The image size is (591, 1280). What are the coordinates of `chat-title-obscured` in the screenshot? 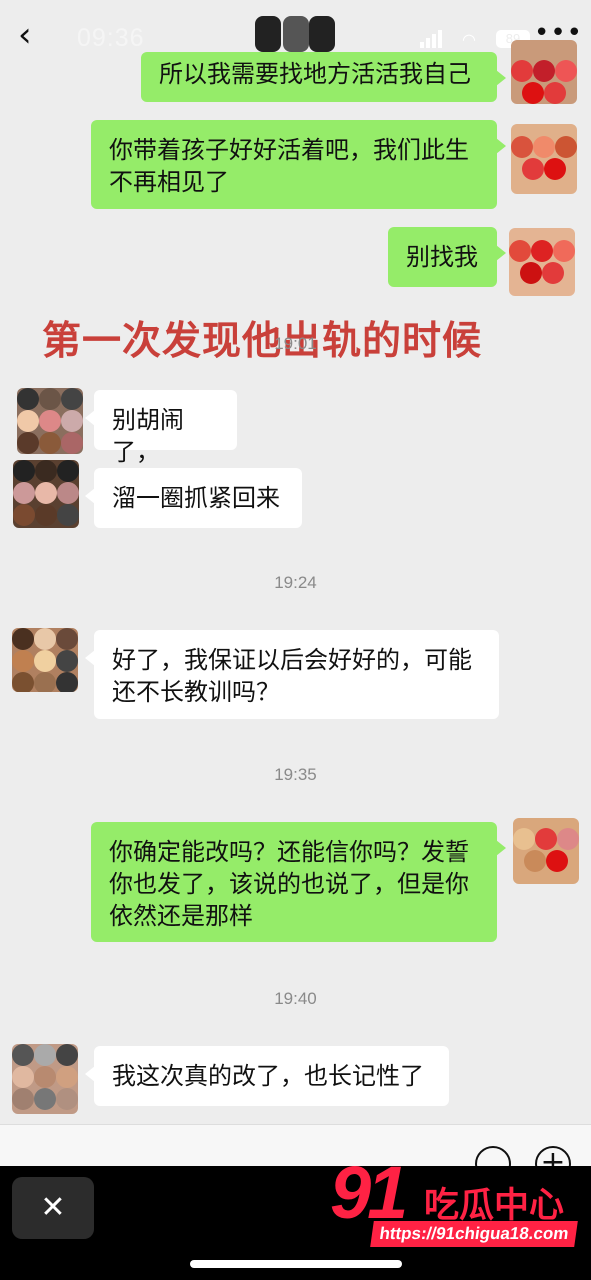 It's located at (295, 34).